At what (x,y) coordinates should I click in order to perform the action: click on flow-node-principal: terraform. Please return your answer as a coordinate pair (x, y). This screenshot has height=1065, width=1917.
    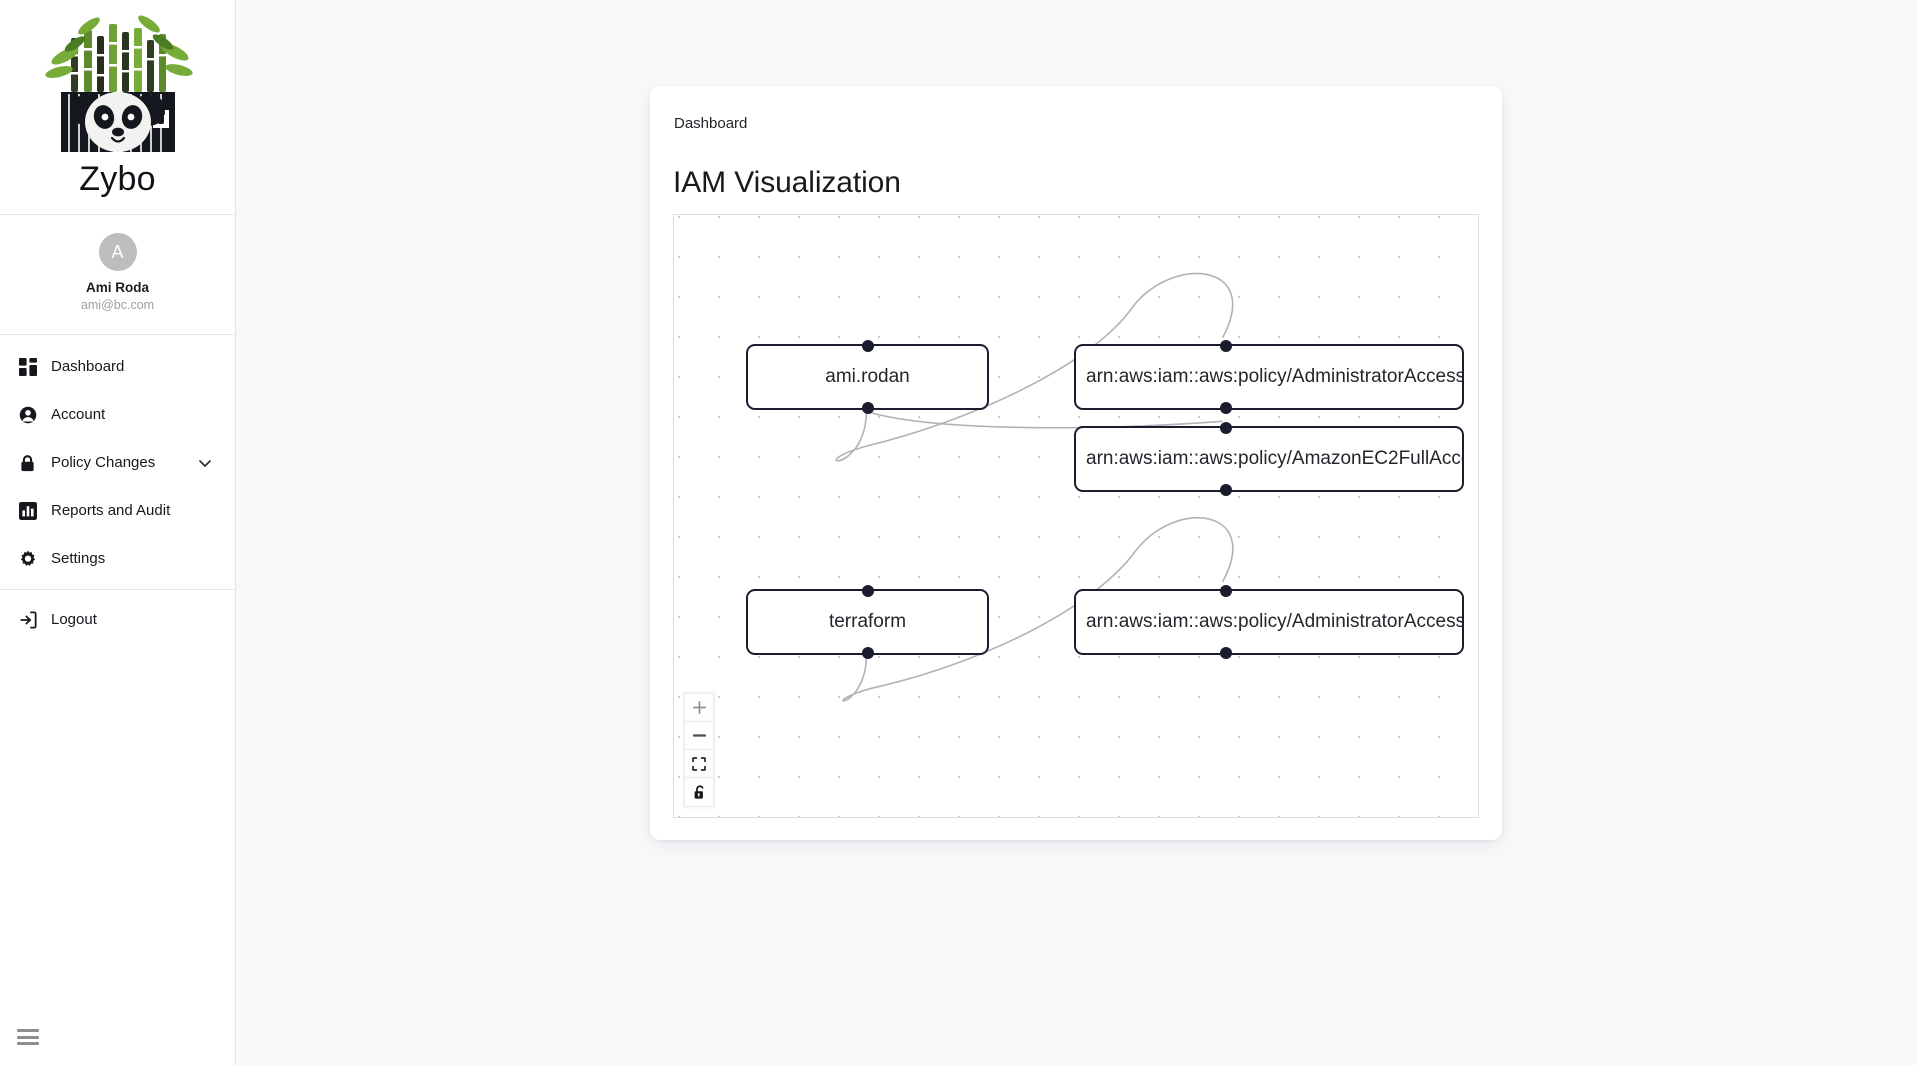
    Looking at the image, I should click on (867, 622).